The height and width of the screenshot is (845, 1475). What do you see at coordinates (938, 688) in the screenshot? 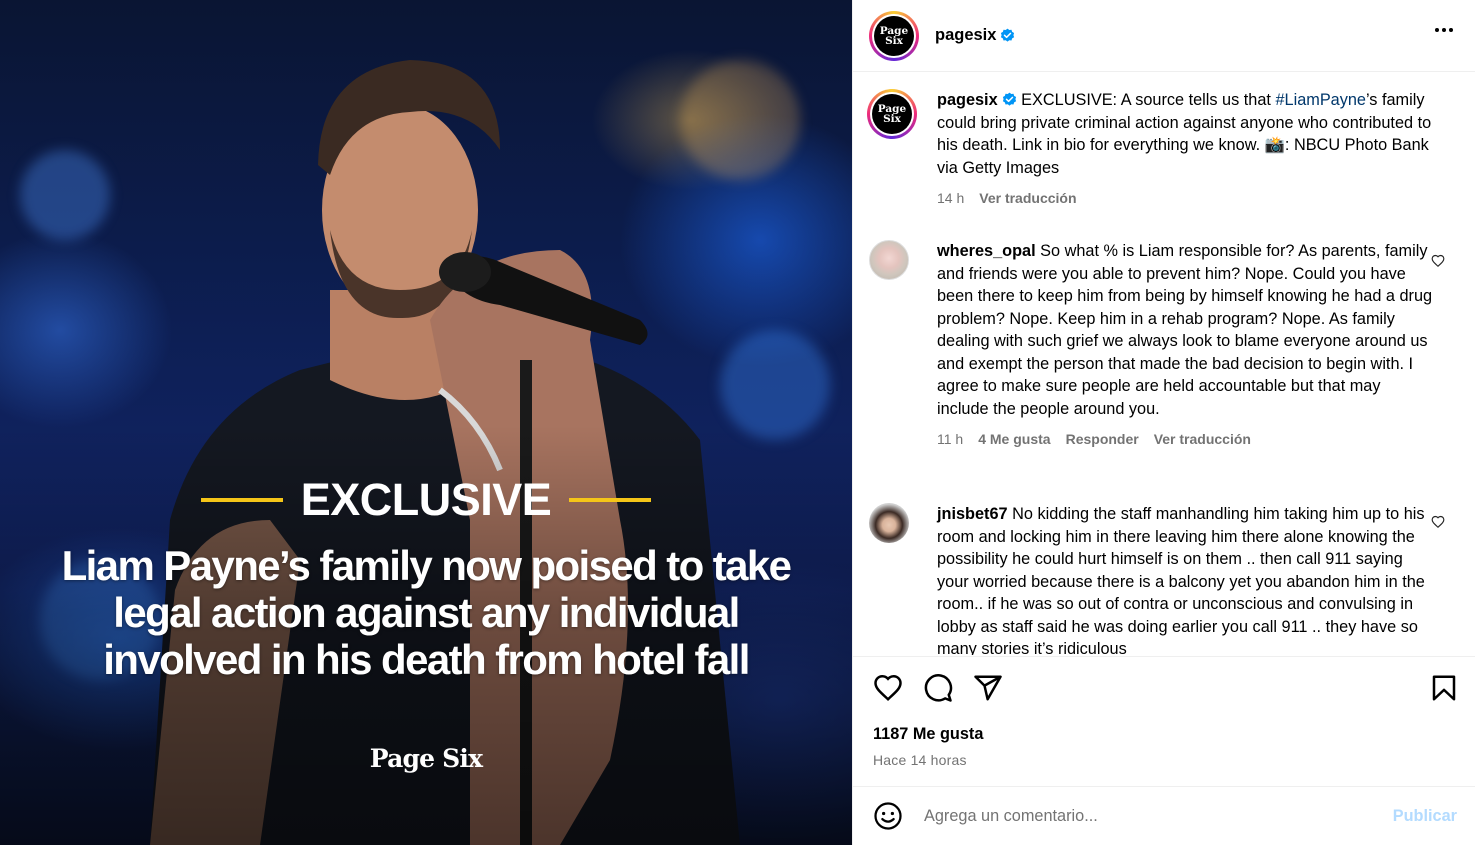
I see `comment-icon` at bounding box center [938, 688].